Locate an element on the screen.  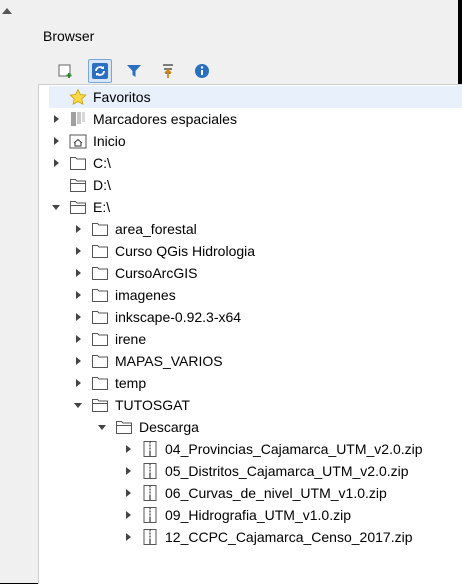
tree-item: 04_Provincias_Cajamarca_UTM_v2.0.zip is located at coordinates (272, 449).